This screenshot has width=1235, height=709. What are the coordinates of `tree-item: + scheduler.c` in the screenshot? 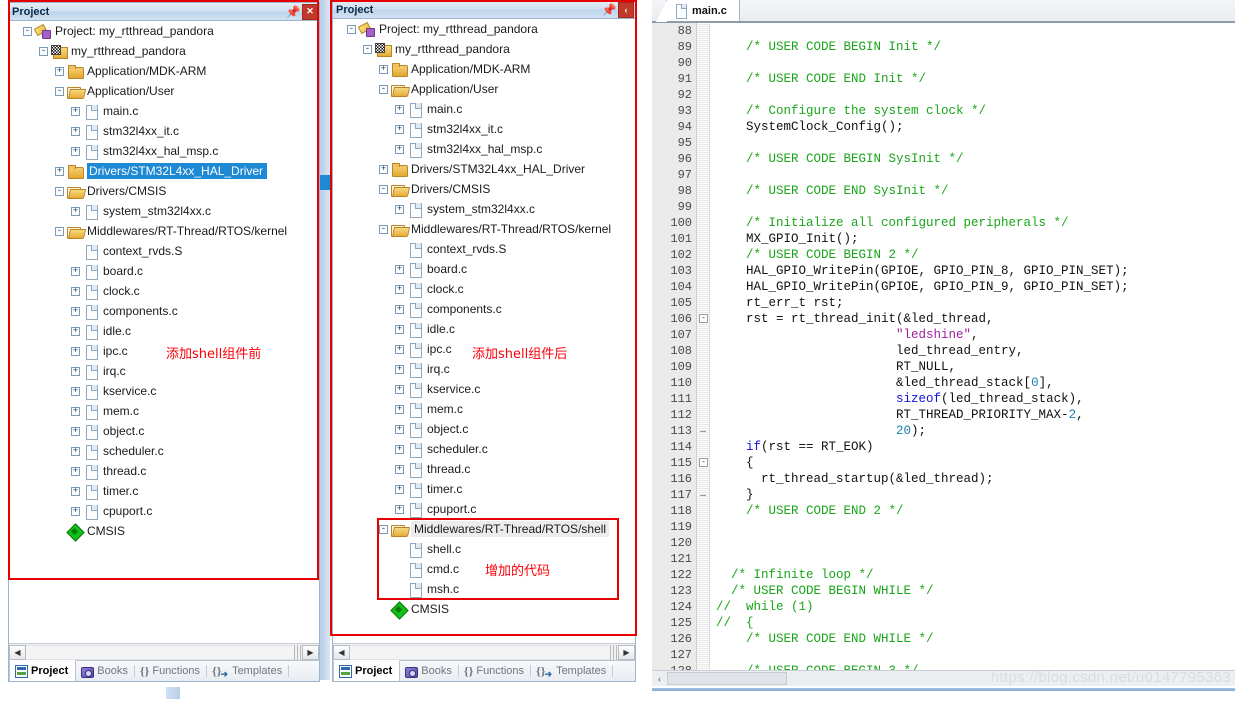 It's located at (484, 449).